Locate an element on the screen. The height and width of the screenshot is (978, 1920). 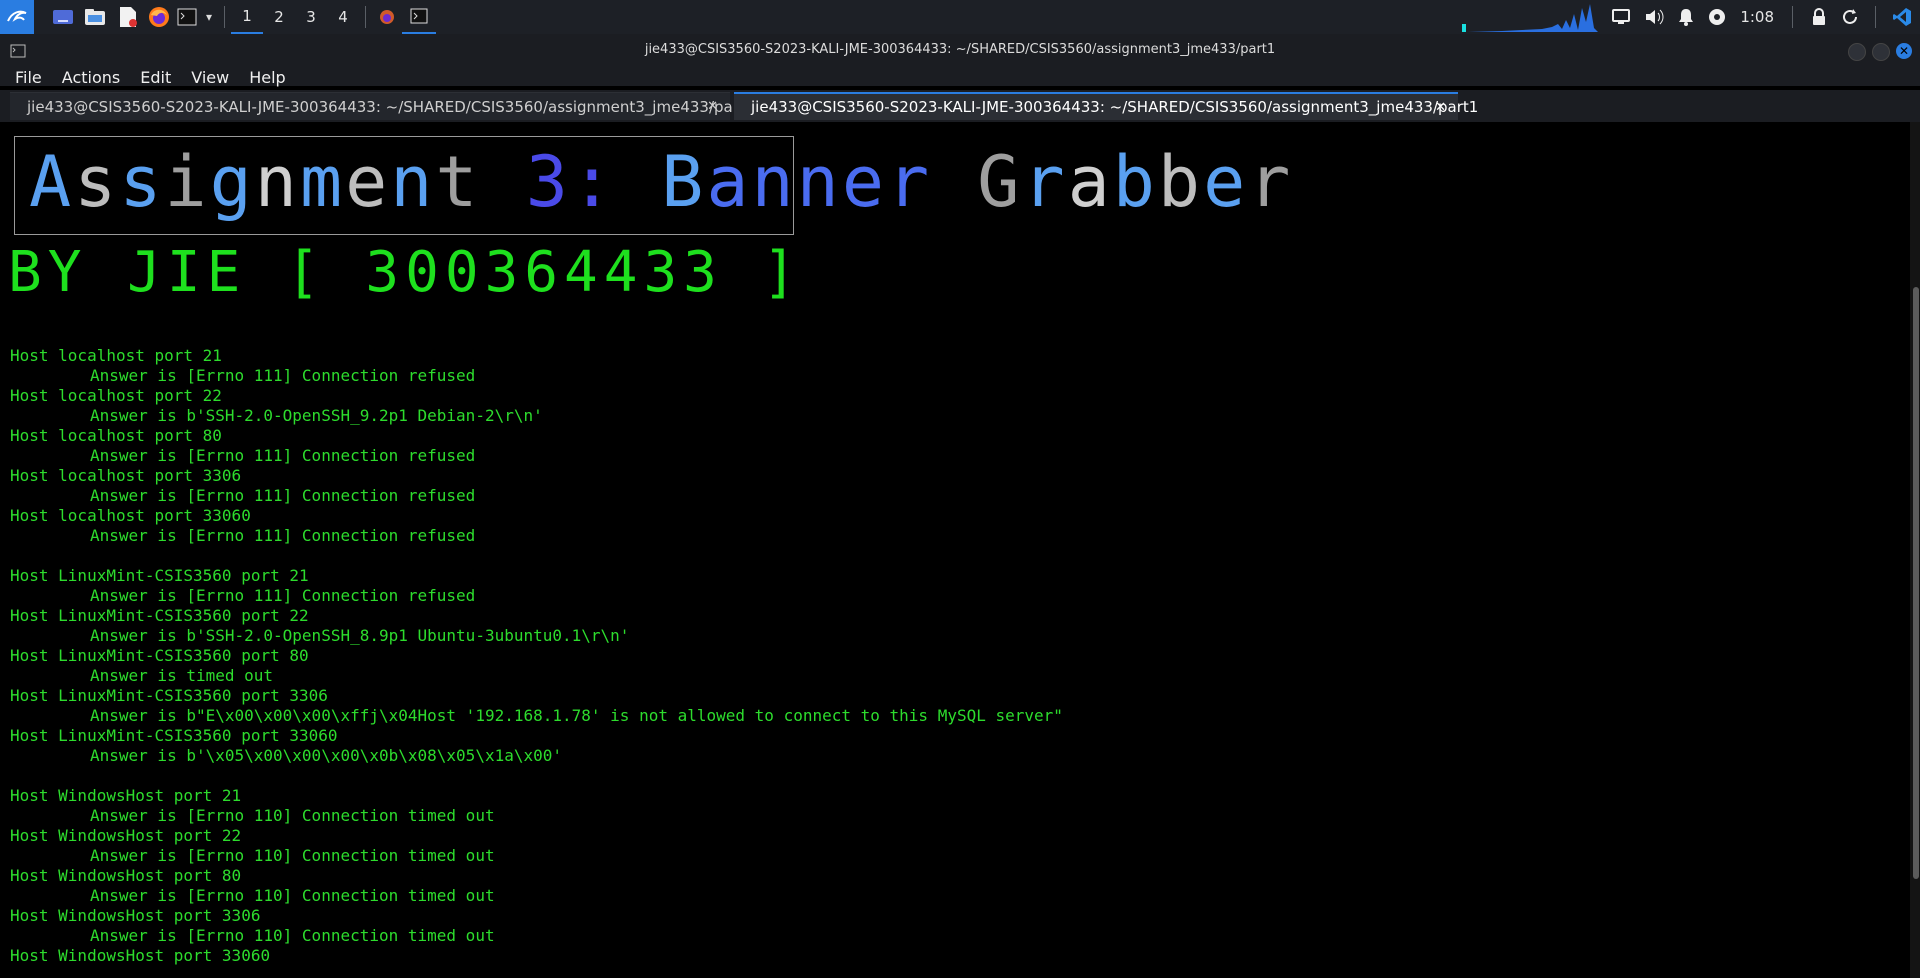
power-indicator-icon is located at coordinates (1717, 17).